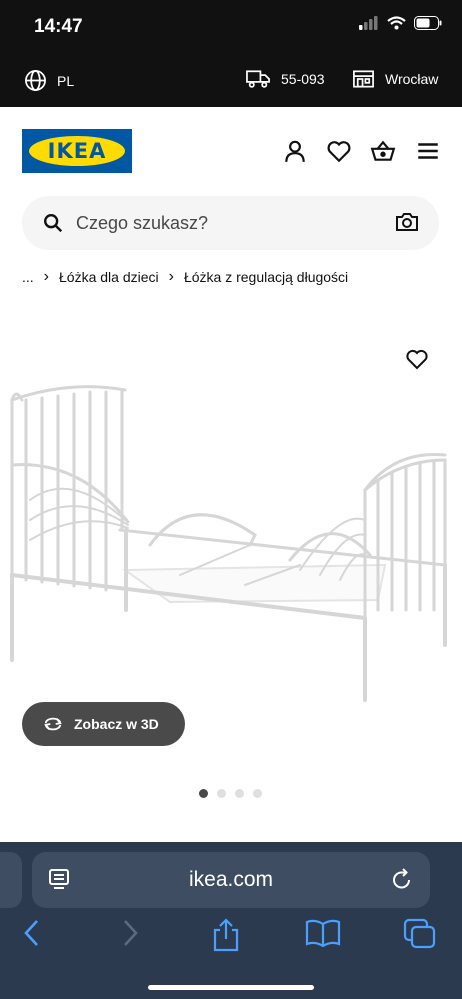  What do you see at coordinates (323, 933) in the screenshot?
I see `bookmarks-icon` at bounding box center [323, 933].